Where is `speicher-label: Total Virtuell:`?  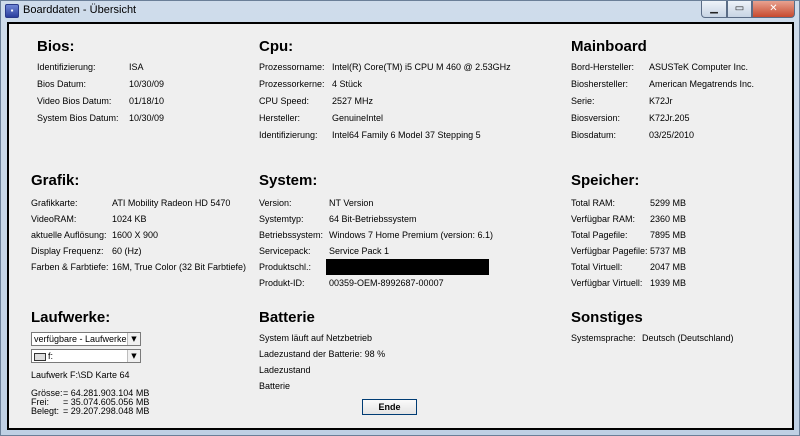
speicher-label: Total Virtuell: is located at coordinates (597, 267).